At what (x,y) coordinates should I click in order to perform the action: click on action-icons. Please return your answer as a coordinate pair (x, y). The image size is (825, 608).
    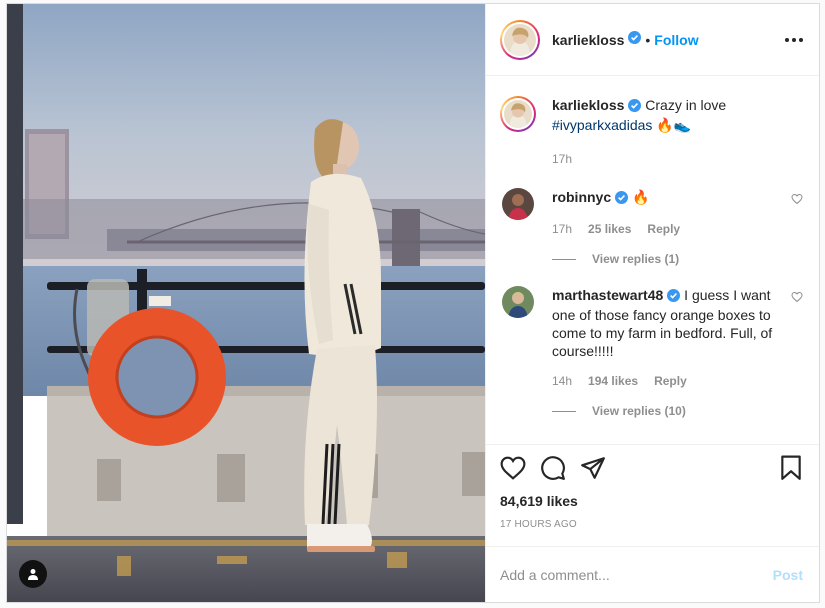
    Looking at the image, I should click on (651, 470).